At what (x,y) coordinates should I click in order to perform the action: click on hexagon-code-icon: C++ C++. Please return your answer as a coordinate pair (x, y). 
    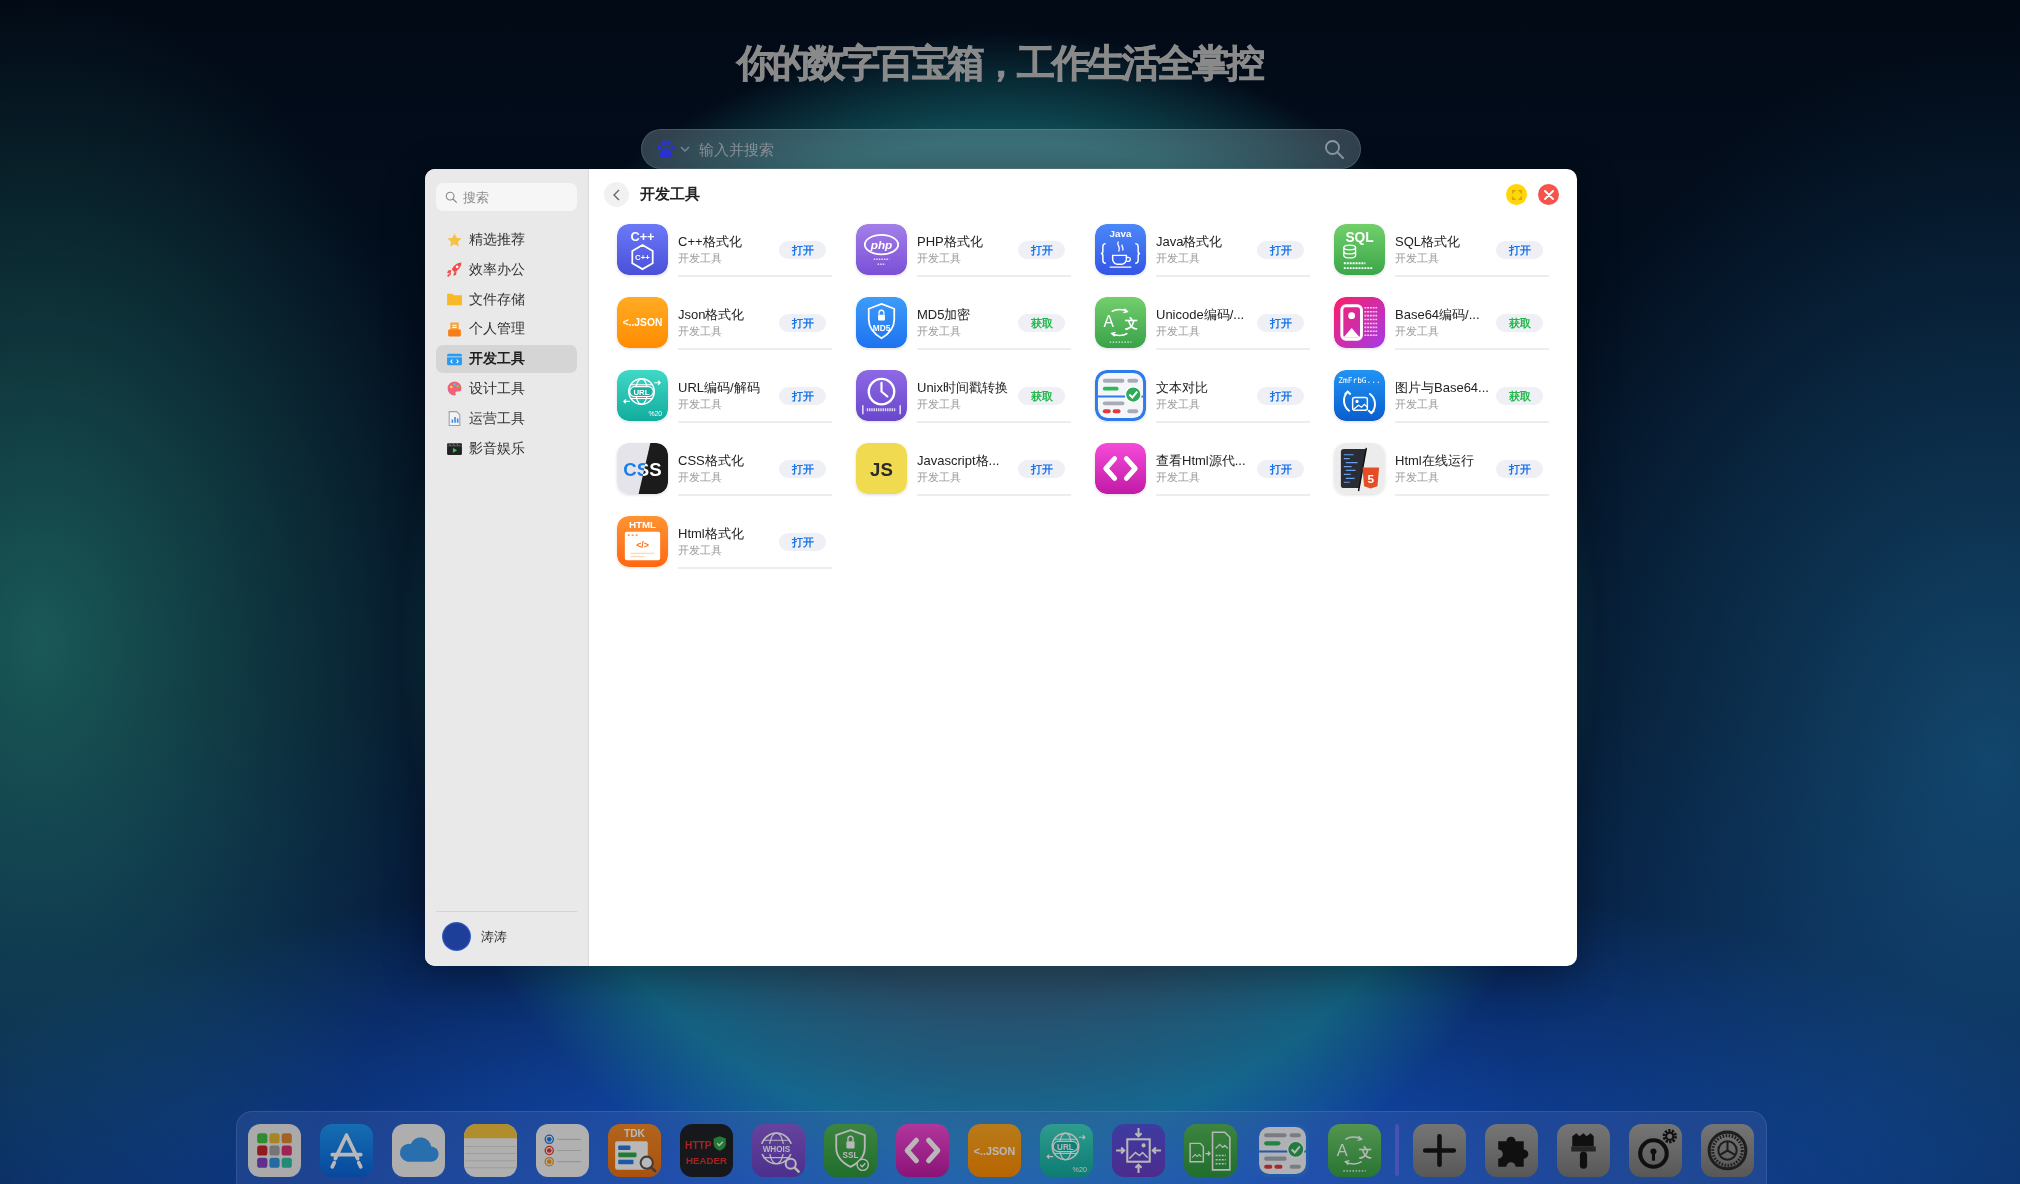
    Looking at the image, I should click on (642, 249).